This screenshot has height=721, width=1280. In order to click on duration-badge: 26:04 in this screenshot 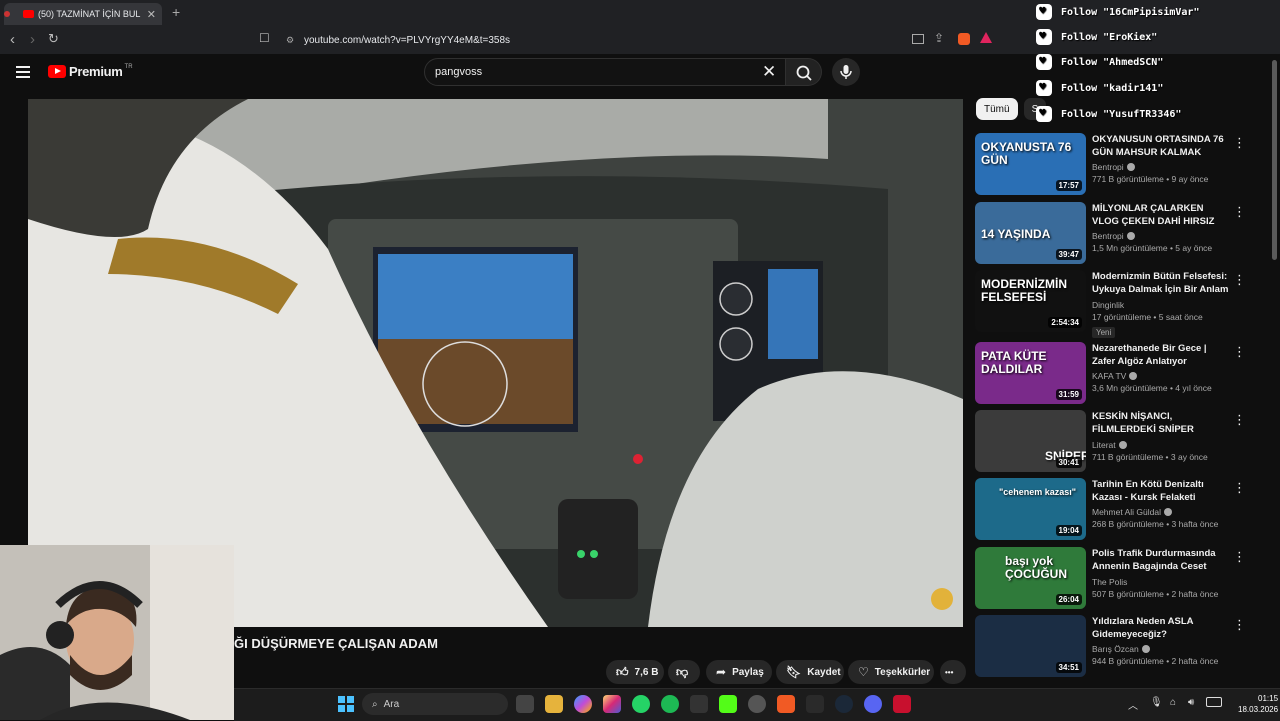, I will do `click(1068, 599)`.